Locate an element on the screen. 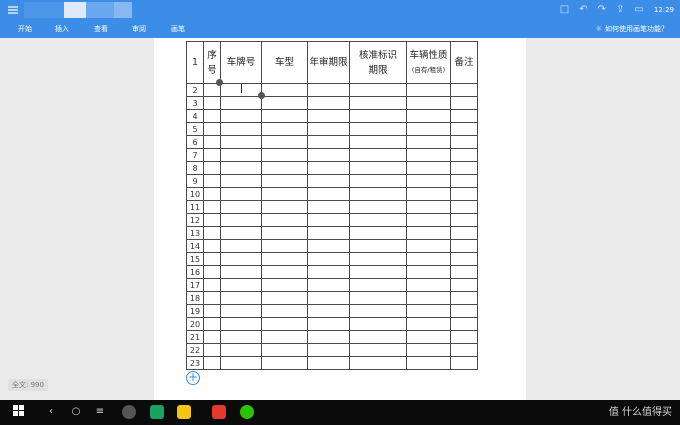 The image size is (680, 425). selection-handle-end is located at coordinates (261, 95).